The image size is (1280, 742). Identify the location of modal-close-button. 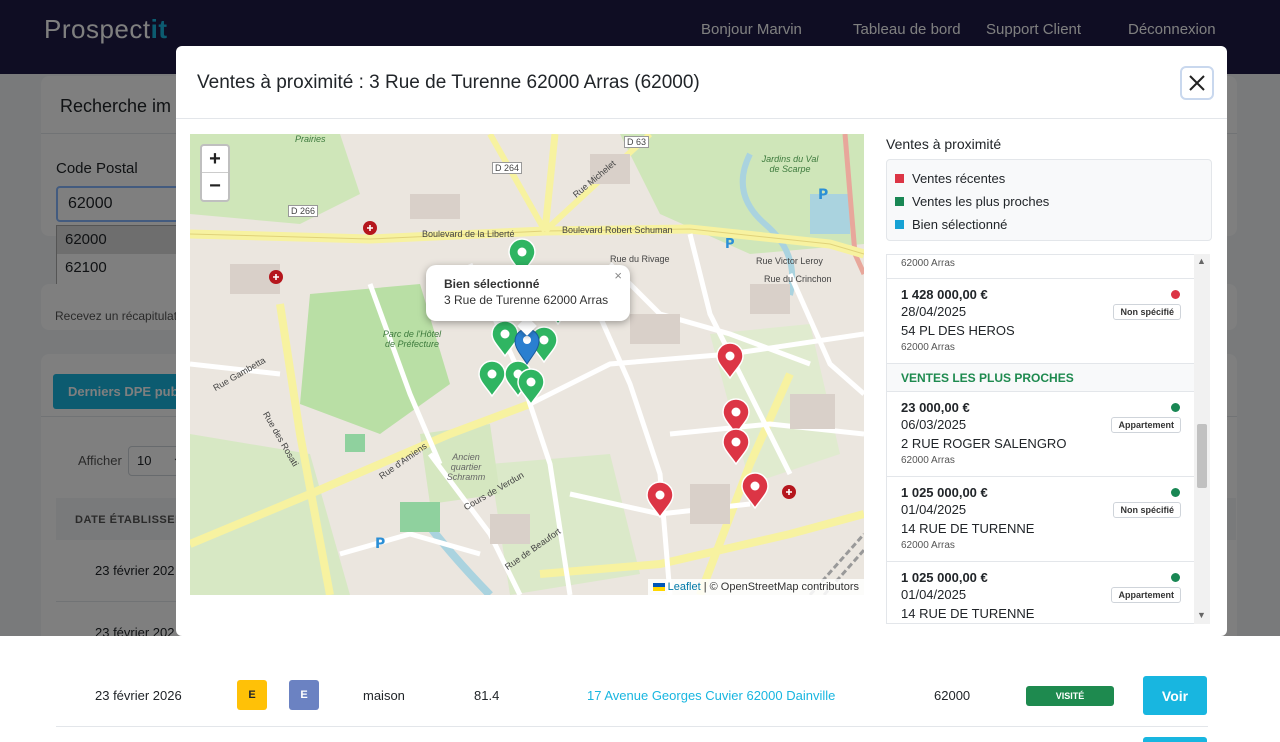
(1197, 83).